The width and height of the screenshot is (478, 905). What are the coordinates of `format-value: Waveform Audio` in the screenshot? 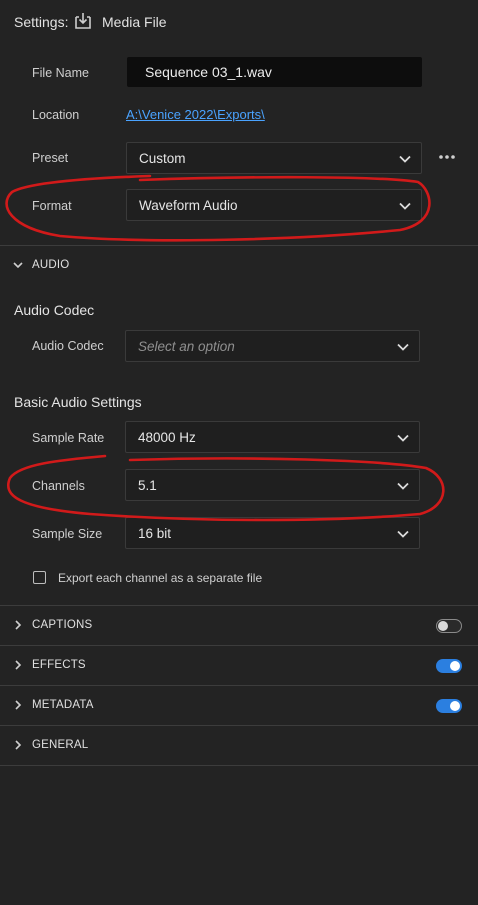 It's located at (188, 205).